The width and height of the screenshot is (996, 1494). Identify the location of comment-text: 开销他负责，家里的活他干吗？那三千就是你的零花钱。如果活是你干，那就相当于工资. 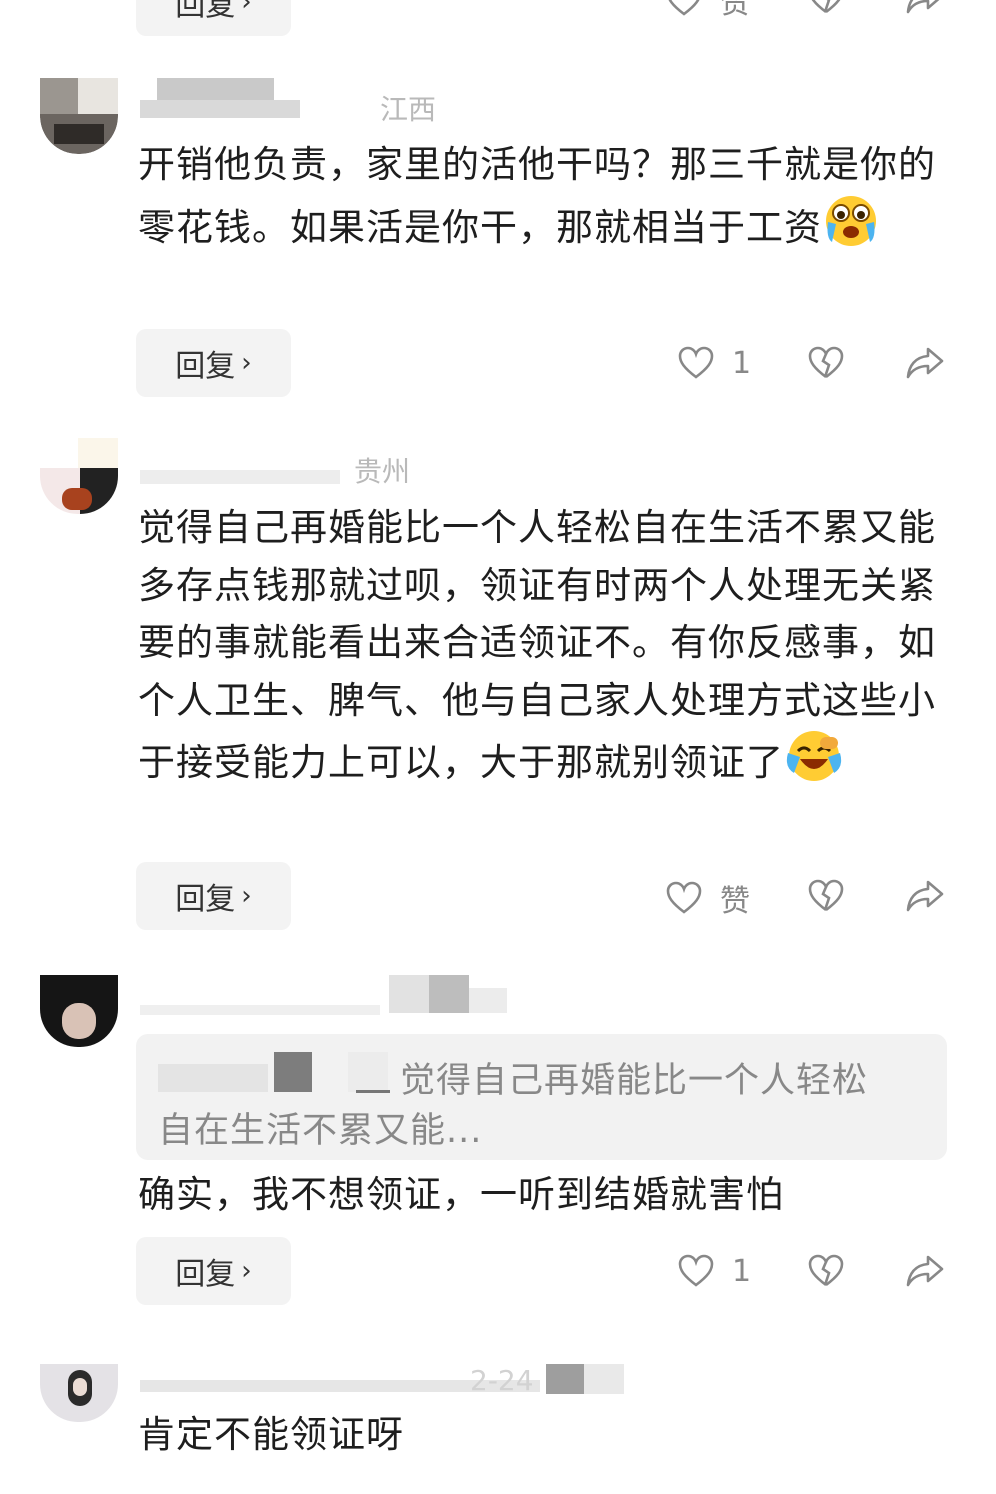
(538, 200).